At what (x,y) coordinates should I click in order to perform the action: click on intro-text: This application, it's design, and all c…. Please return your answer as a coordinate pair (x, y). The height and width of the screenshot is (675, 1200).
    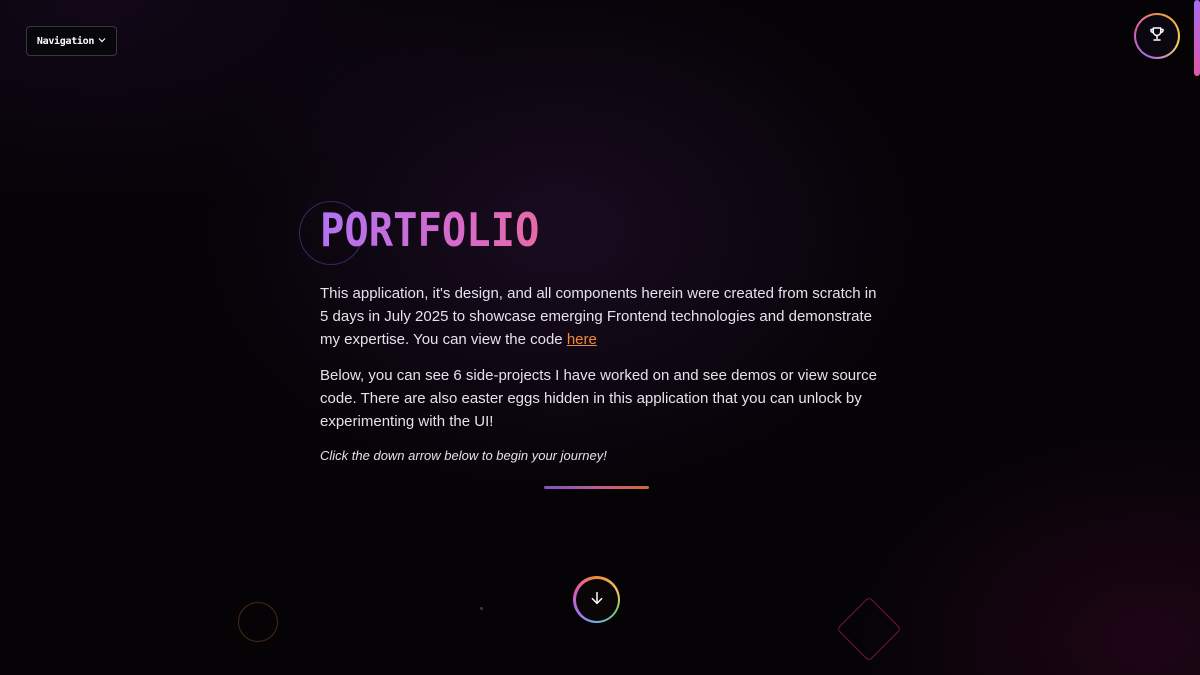
    Looking at the image, I should click on (598, 316).